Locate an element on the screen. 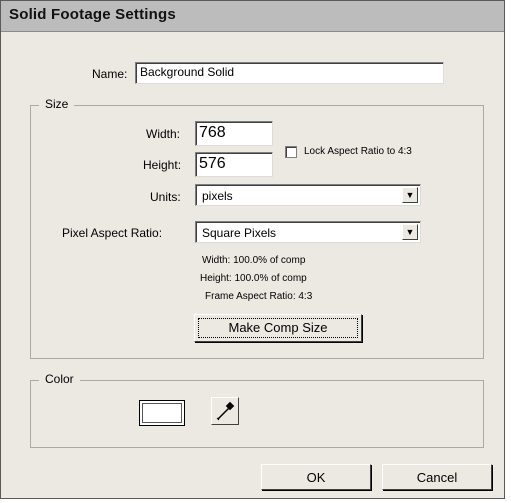 Image resolution: width=511 pixels, height=503 pixels. cancel-button-label: Cancel is located at coordinates (437, 477).